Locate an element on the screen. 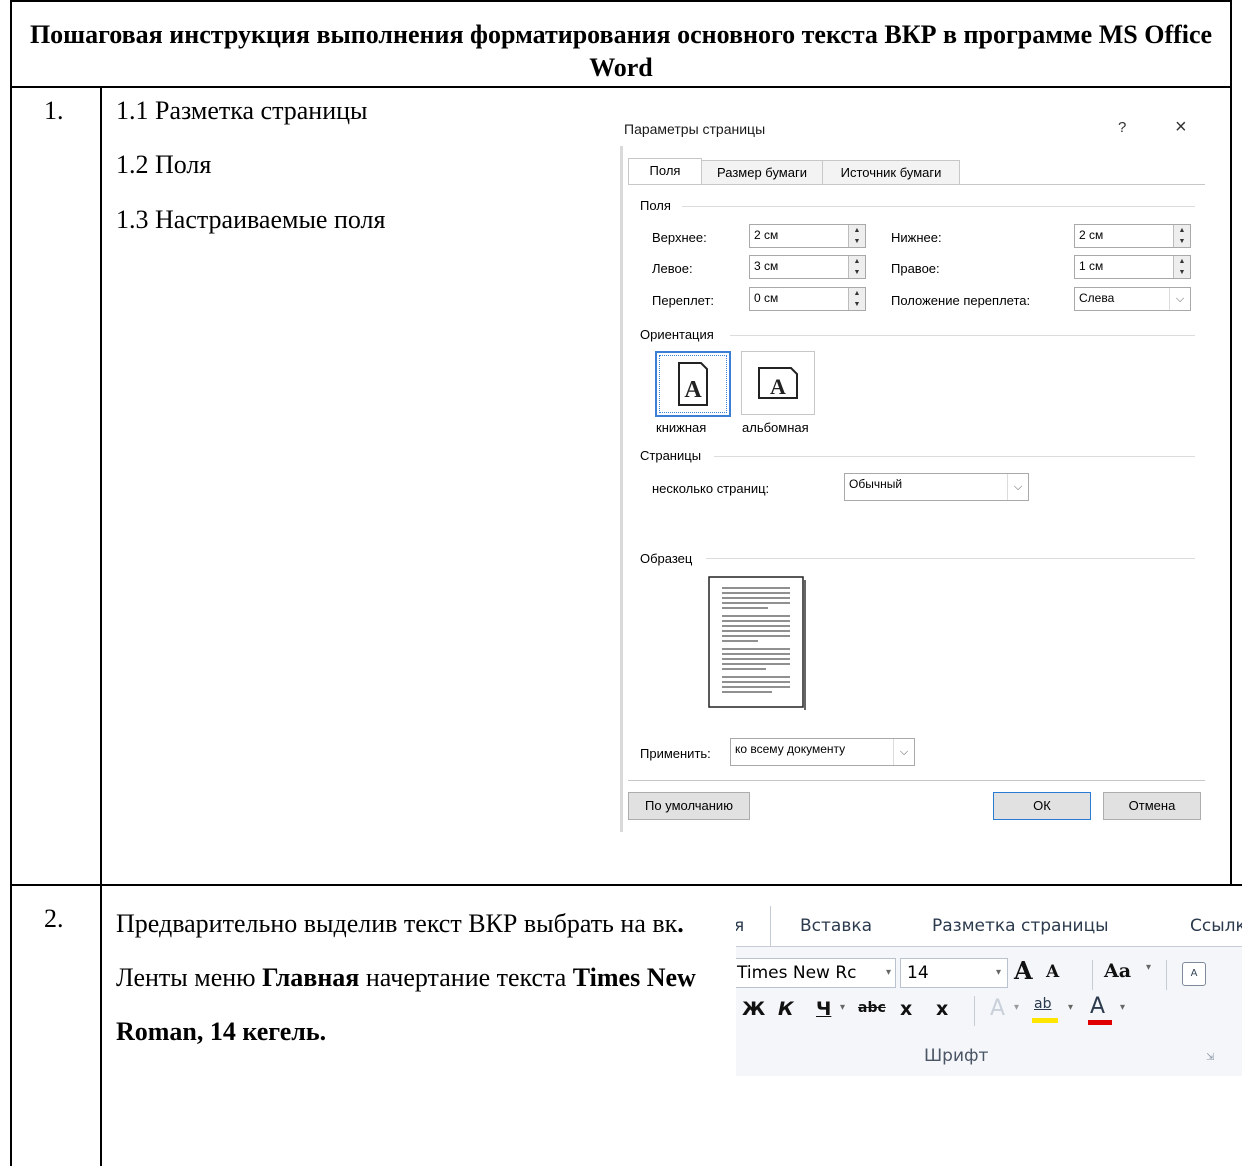 Image resolution: width=1242 pixels, height=1166 pixels. instruction-text: . is located at coordinates (680, 923).